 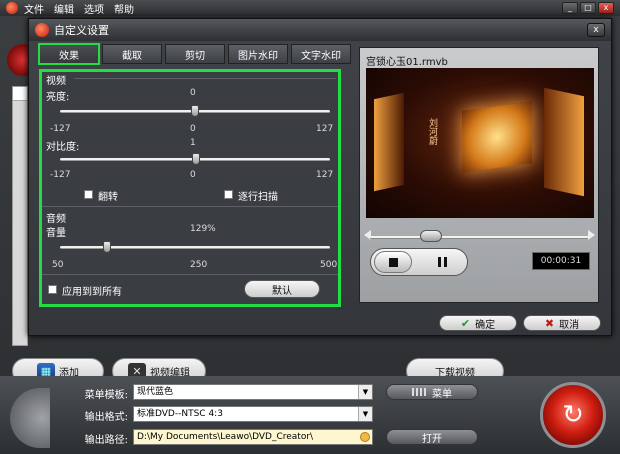 What do you see at coordinates (56, 81) in the screenshot?
I see `video-section-title: 视频` at bounding box center [56, 81].